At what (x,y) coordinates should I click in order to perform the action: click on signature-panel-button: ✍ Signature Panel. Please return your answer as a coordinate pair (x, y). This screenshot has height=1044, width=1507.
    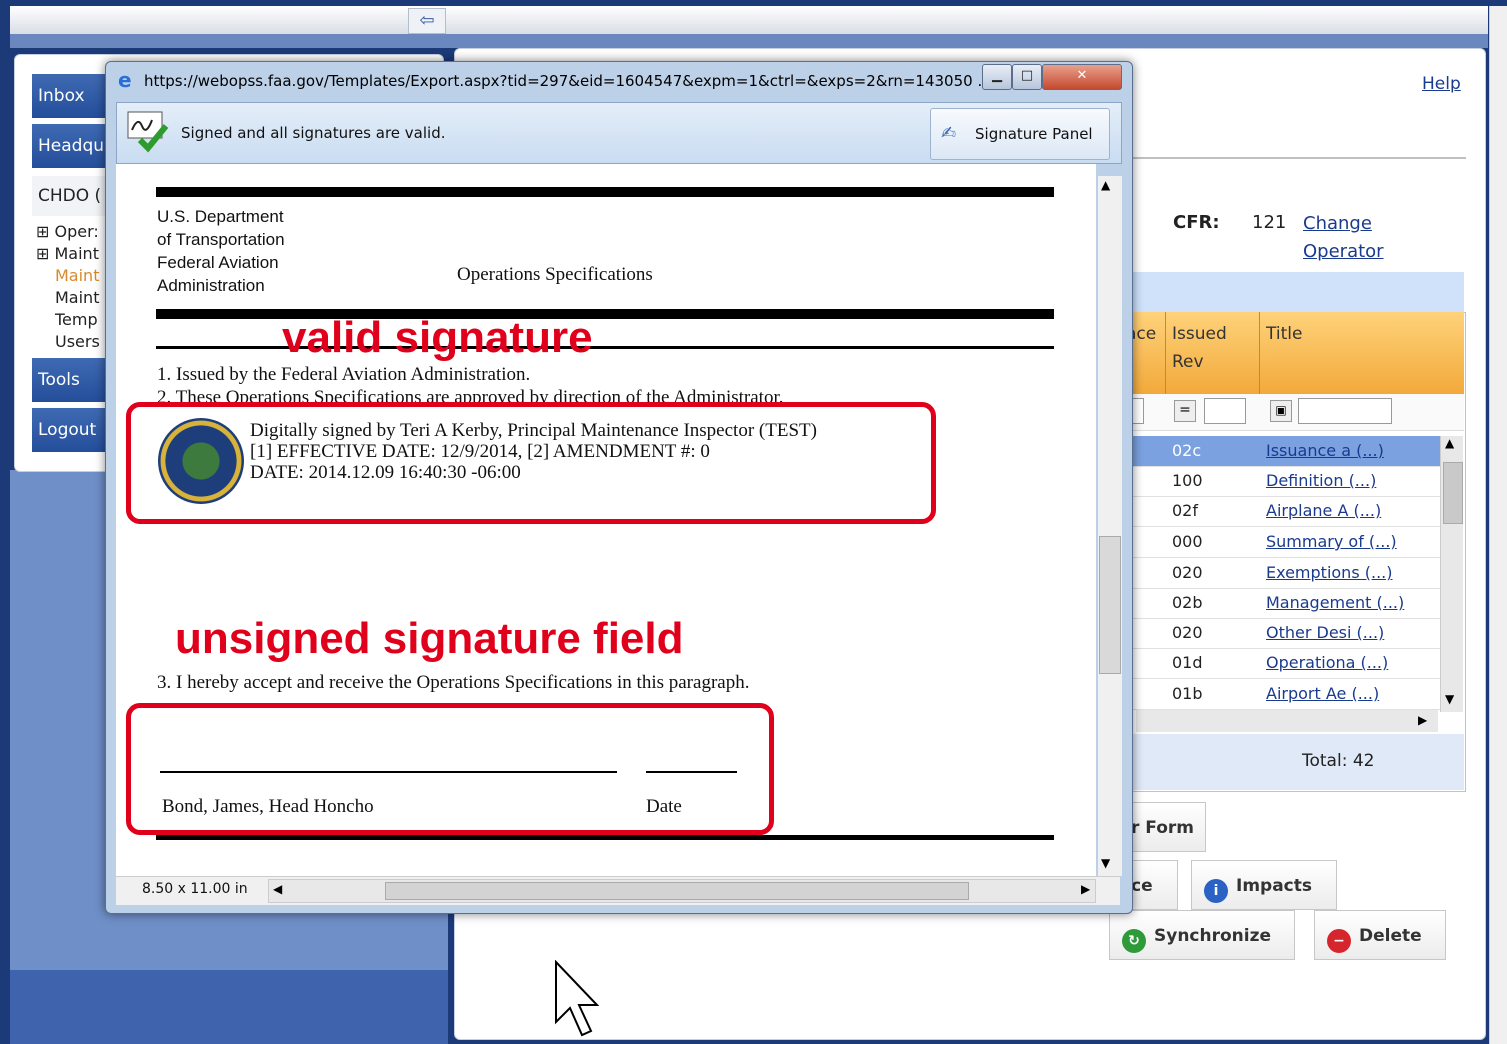
    Looking at the image, I should click on (1020, 134).